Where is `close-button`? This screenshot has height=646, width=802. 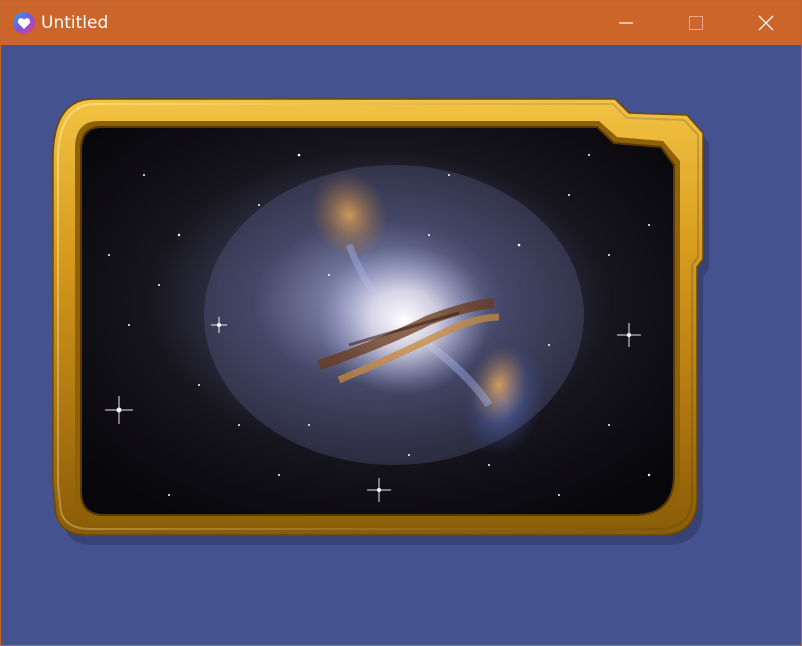
close-button is located at coordinates (766, 23).